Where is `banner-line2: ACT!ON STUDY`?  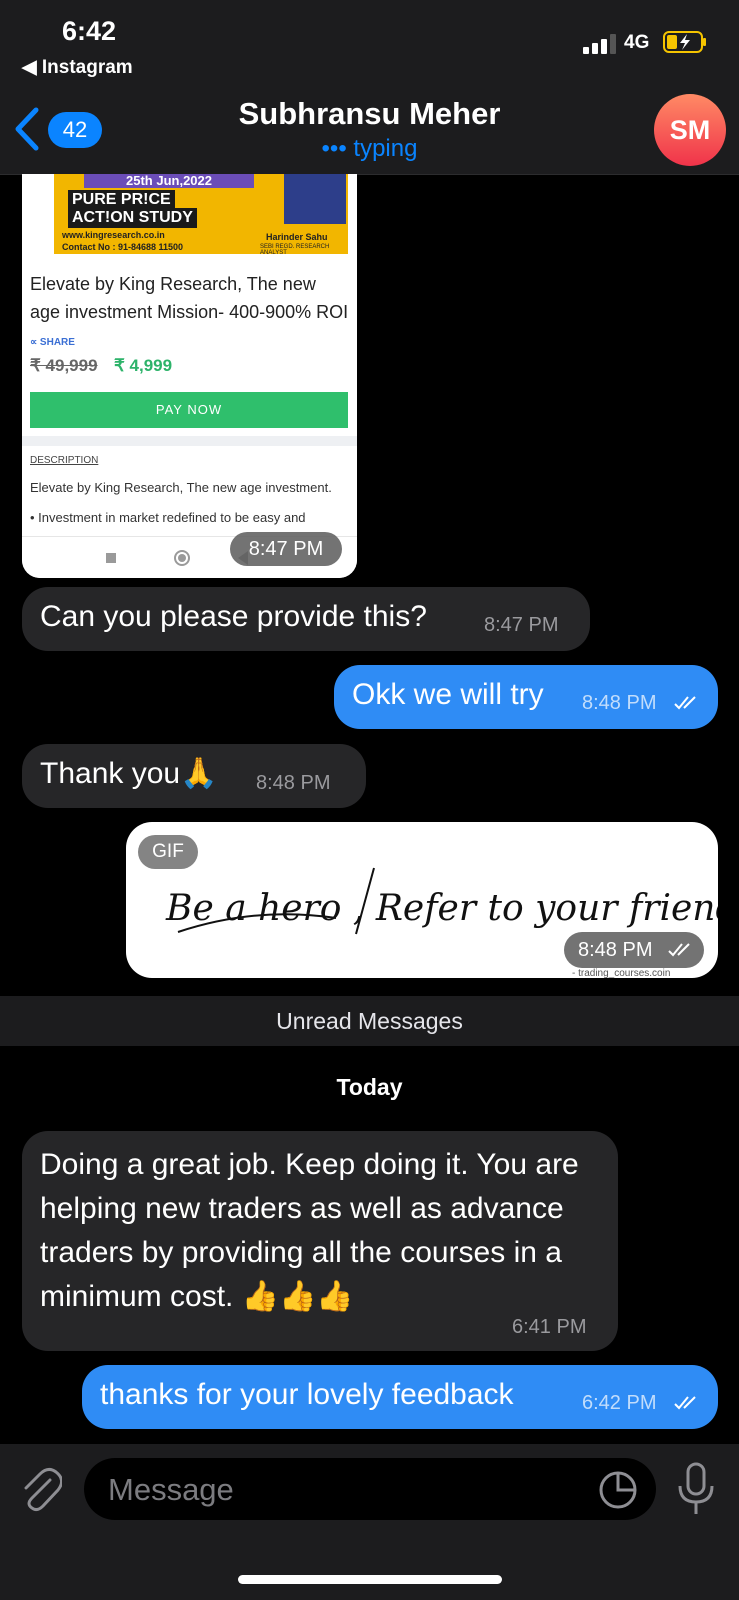 banner-line2: ACT!ON STUDY is located at coordinates (132, 218).